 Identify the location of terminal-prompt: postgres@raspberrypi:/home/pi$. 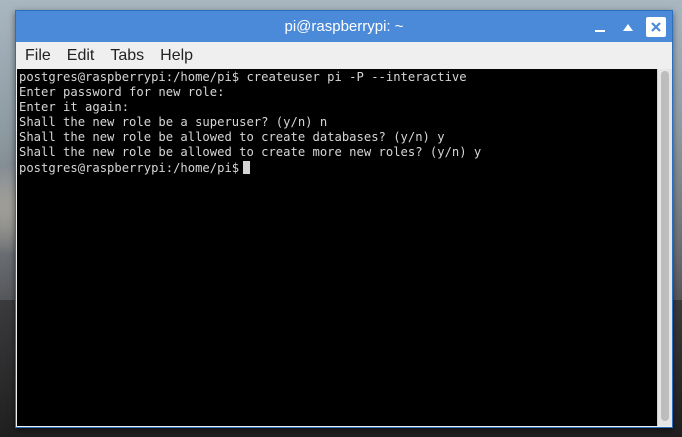
(129, 167).